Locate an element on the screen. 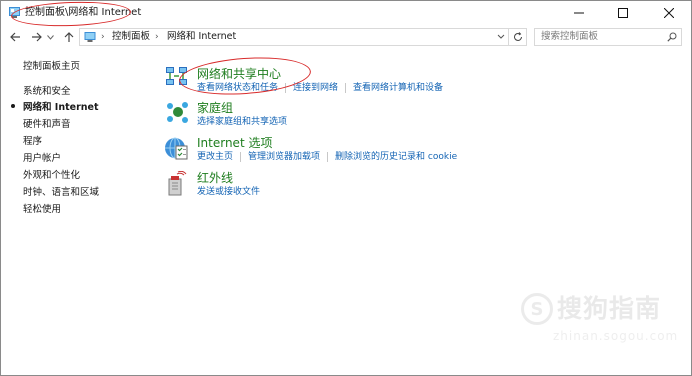 The height and width of the screenshot is (376, 692). address-bar: › 控制面板 › 网络和 Internet is located at coordinates (294, 37).